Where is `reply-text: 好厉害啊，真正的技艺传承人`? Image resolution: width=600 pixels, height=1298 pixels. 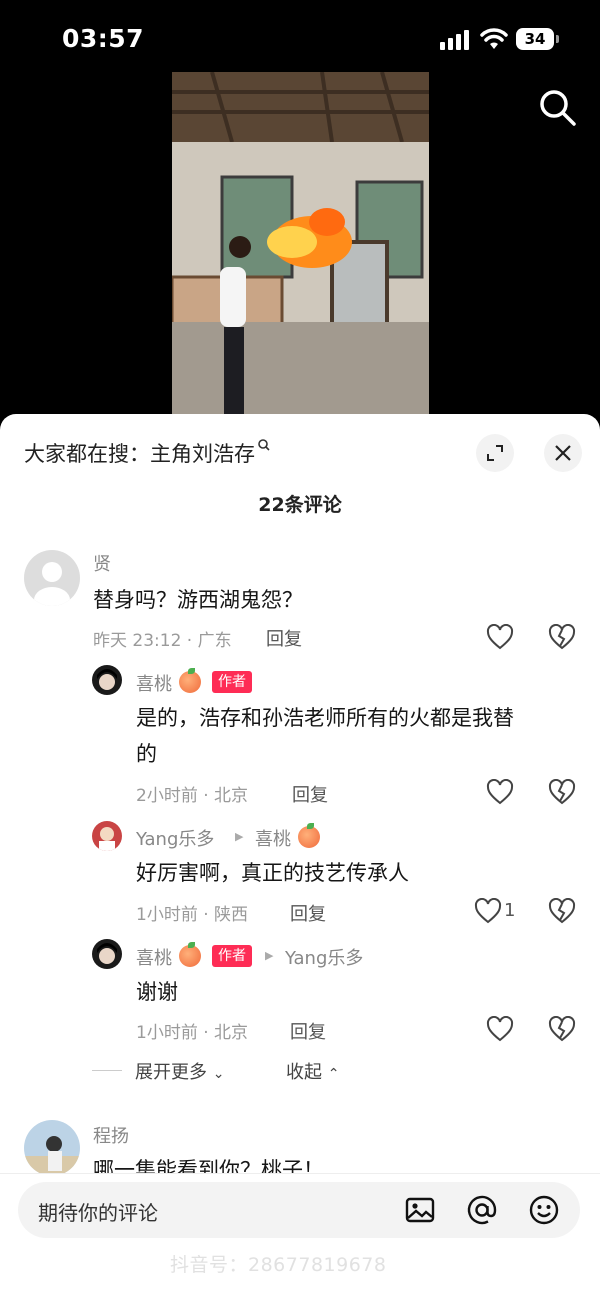
reply-text: 好厉害啊，真正的技艺传承人 is located at coordinates (272, 873).